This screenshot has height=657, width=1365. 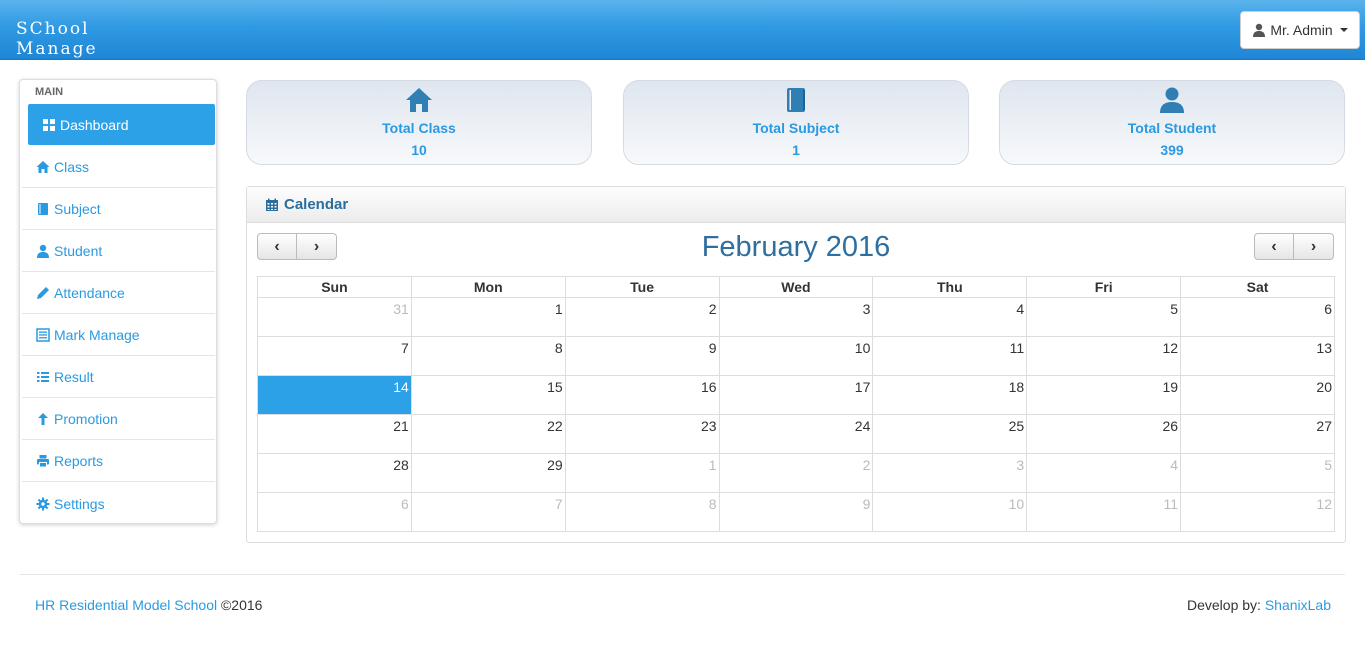 I want to click on calendar-day-cell: 15, so click(x=488, y=395).